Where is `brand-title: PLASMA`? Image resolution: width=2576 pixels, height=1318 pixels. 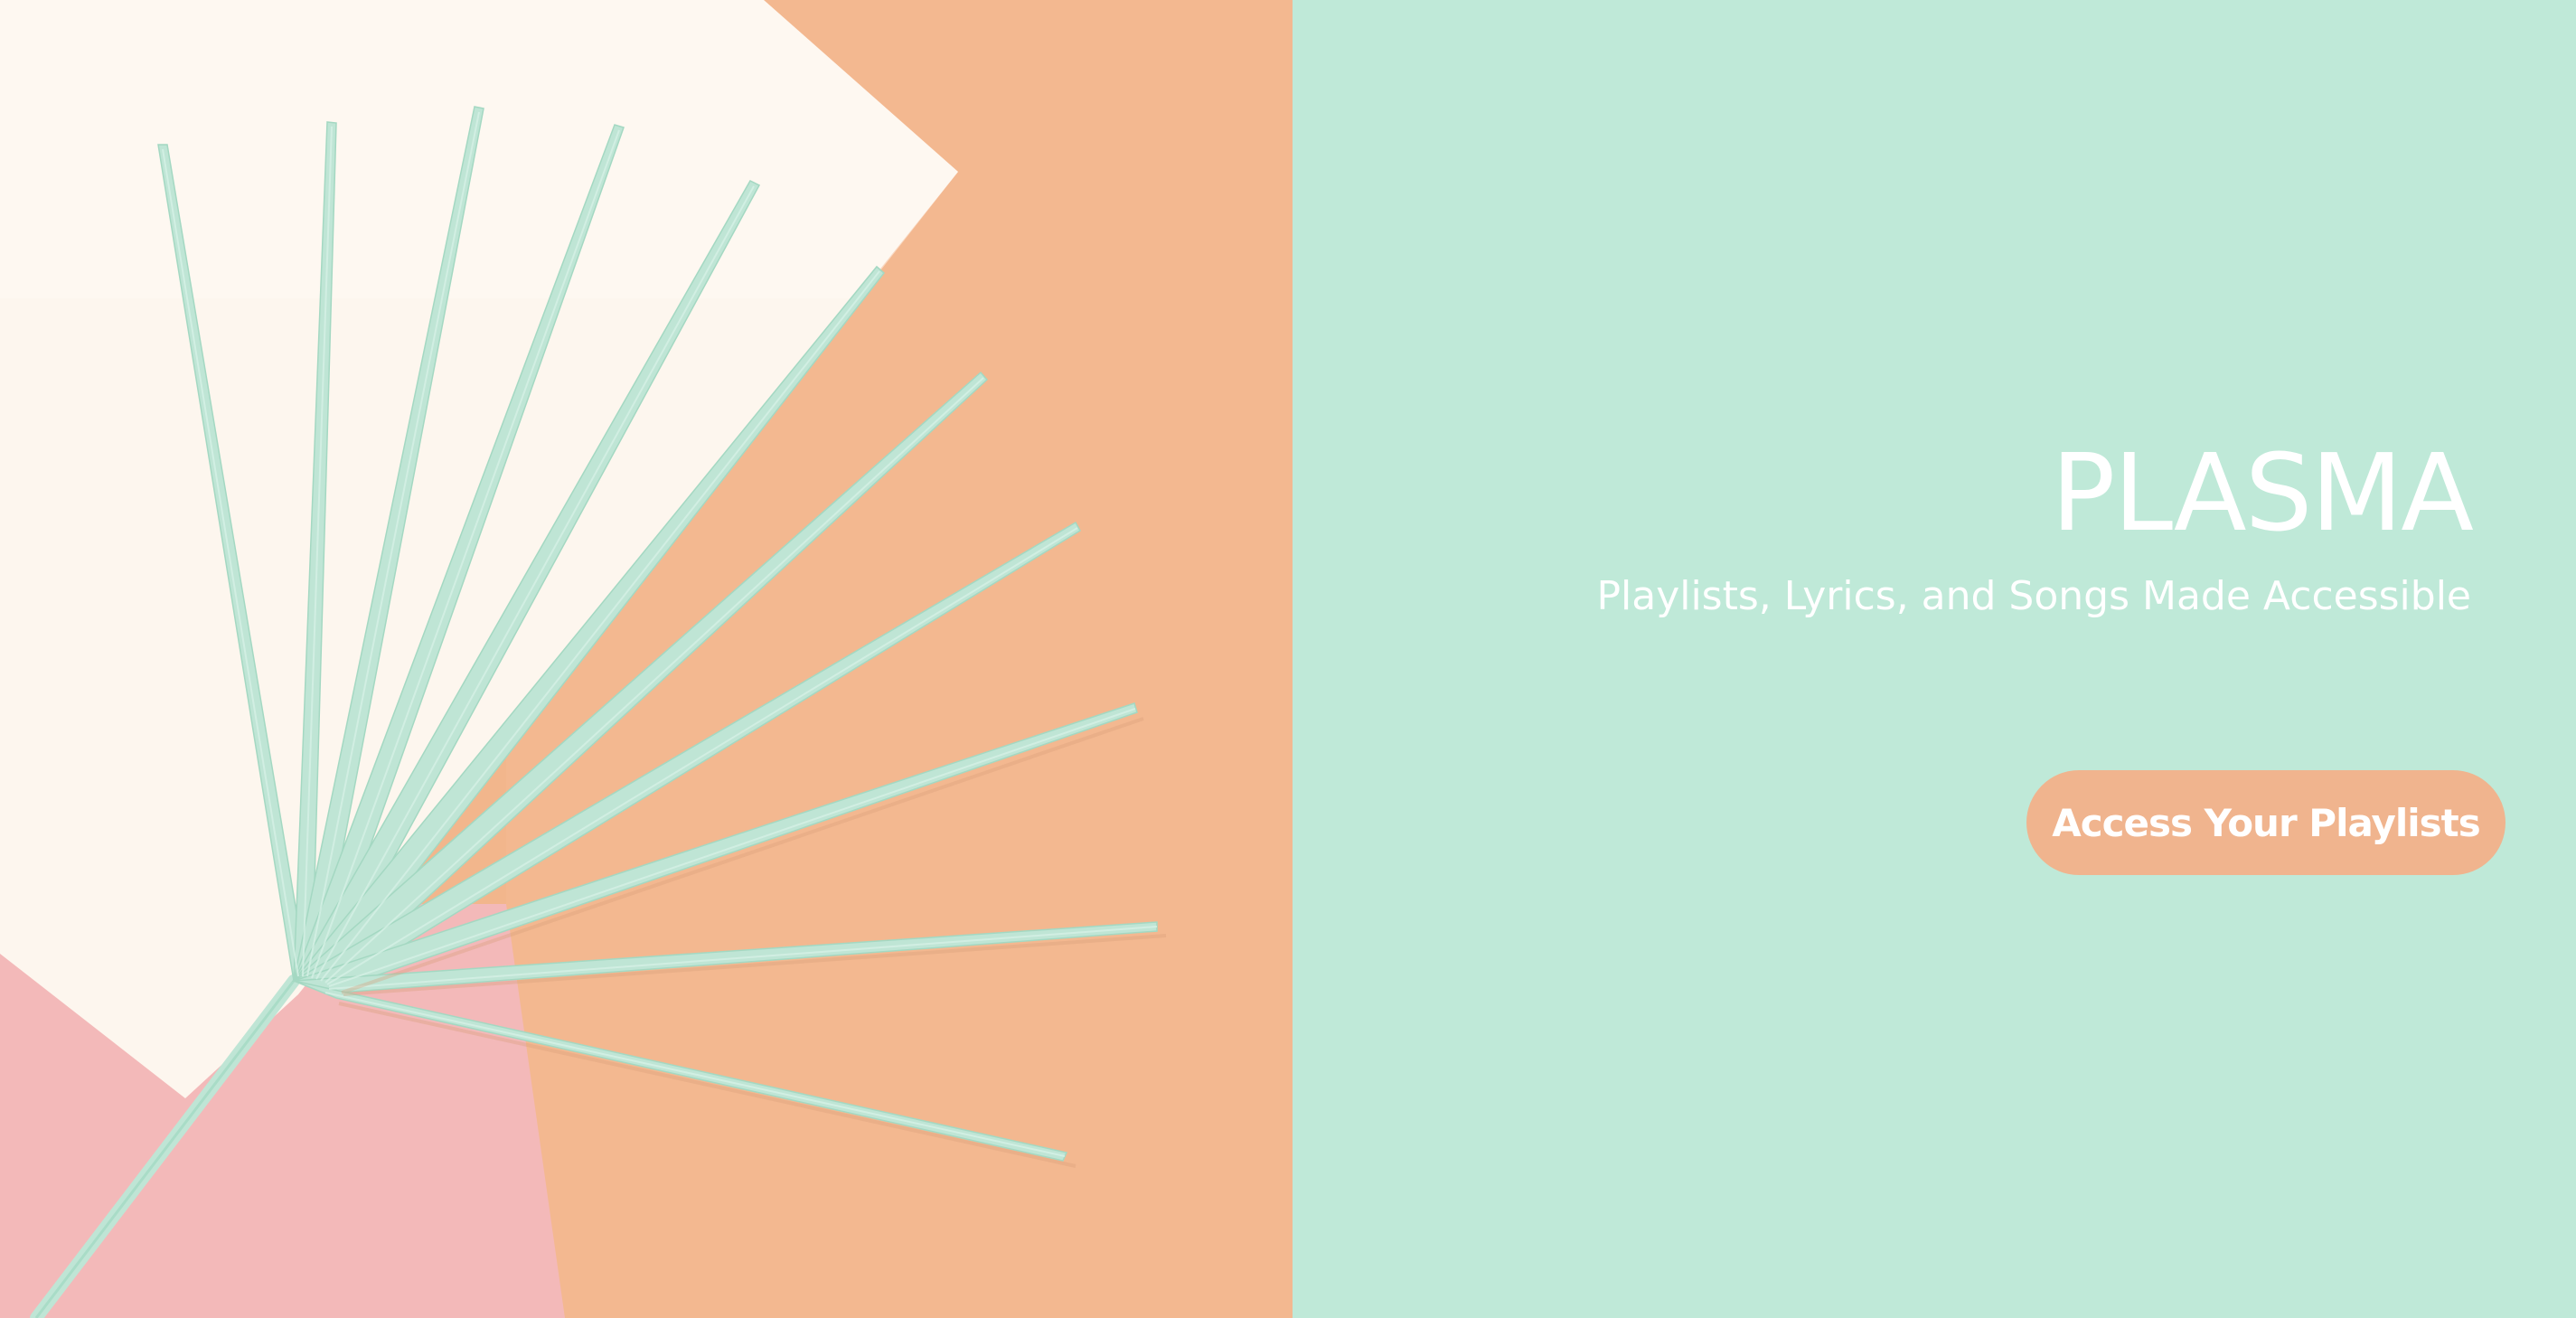 brand-title: PLASMA is located at coordinates (2263, 493).